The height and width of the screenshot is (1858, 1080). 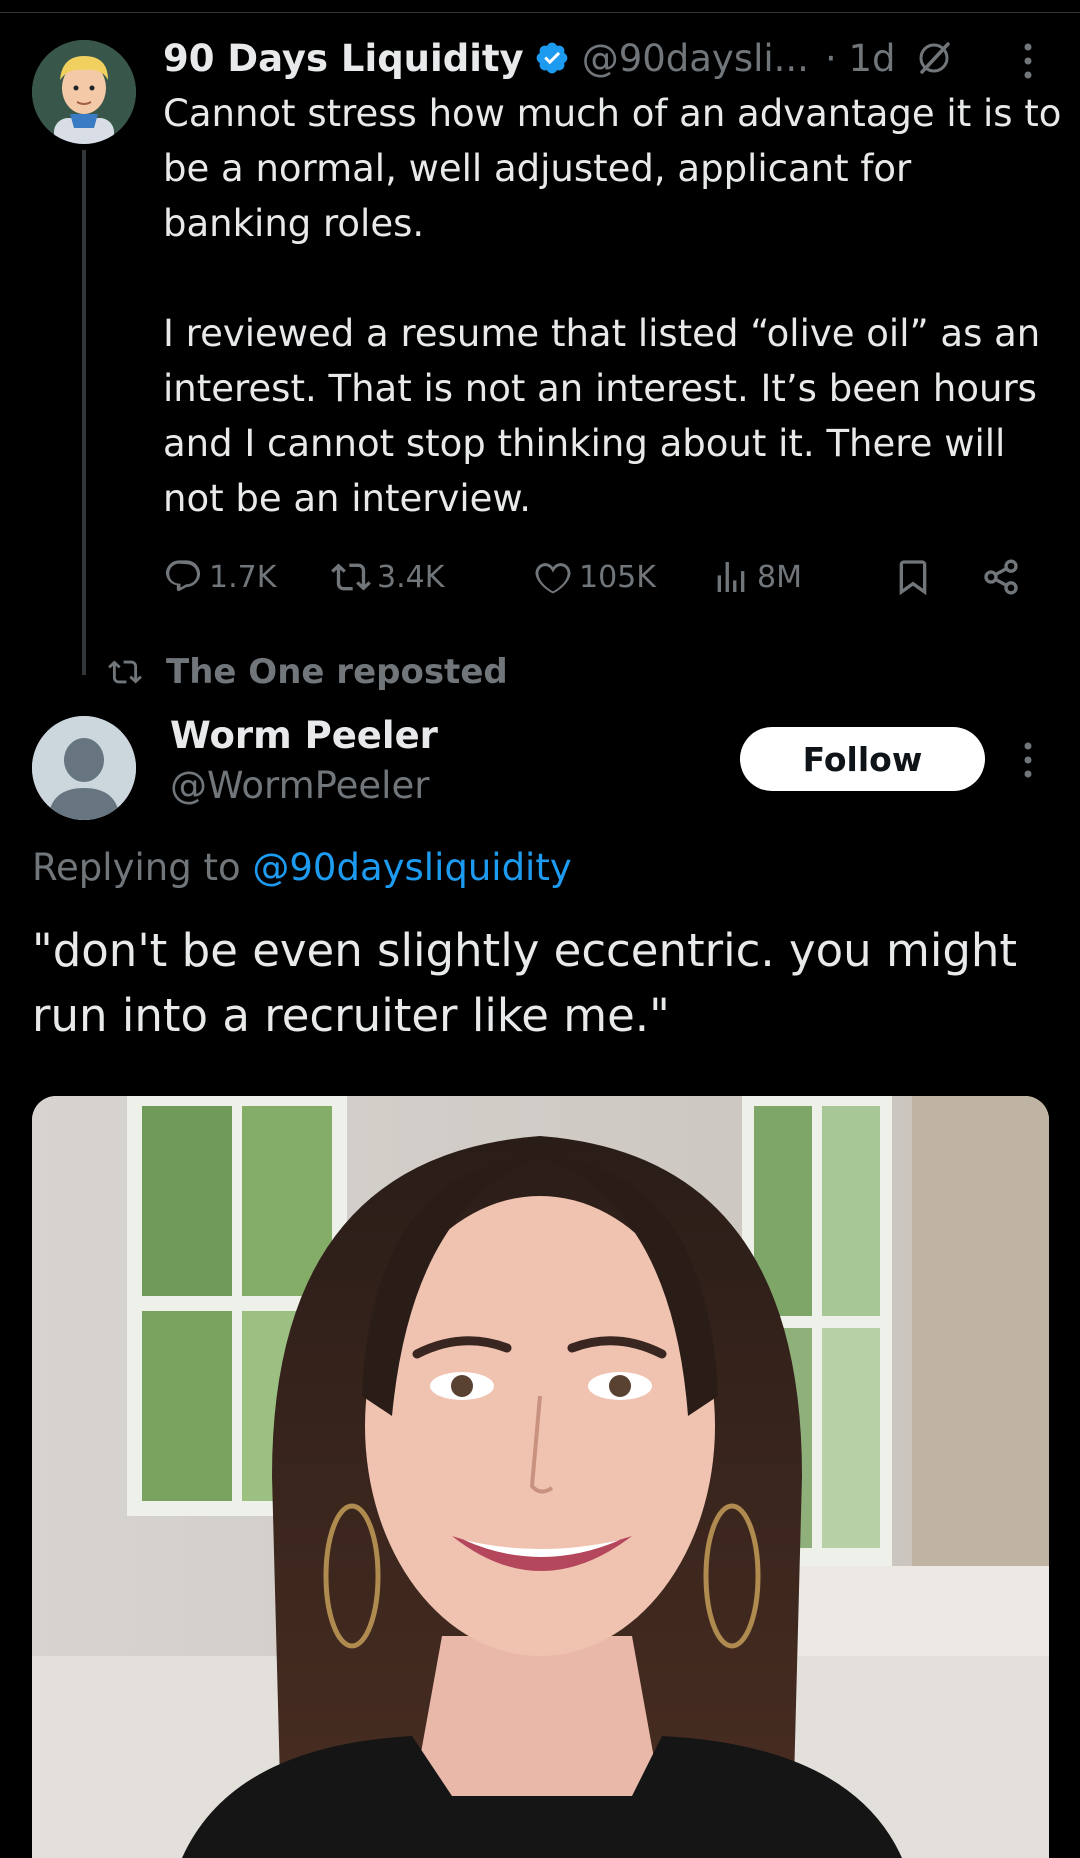 I want to click on like-icon, so click(x=553, y=578).